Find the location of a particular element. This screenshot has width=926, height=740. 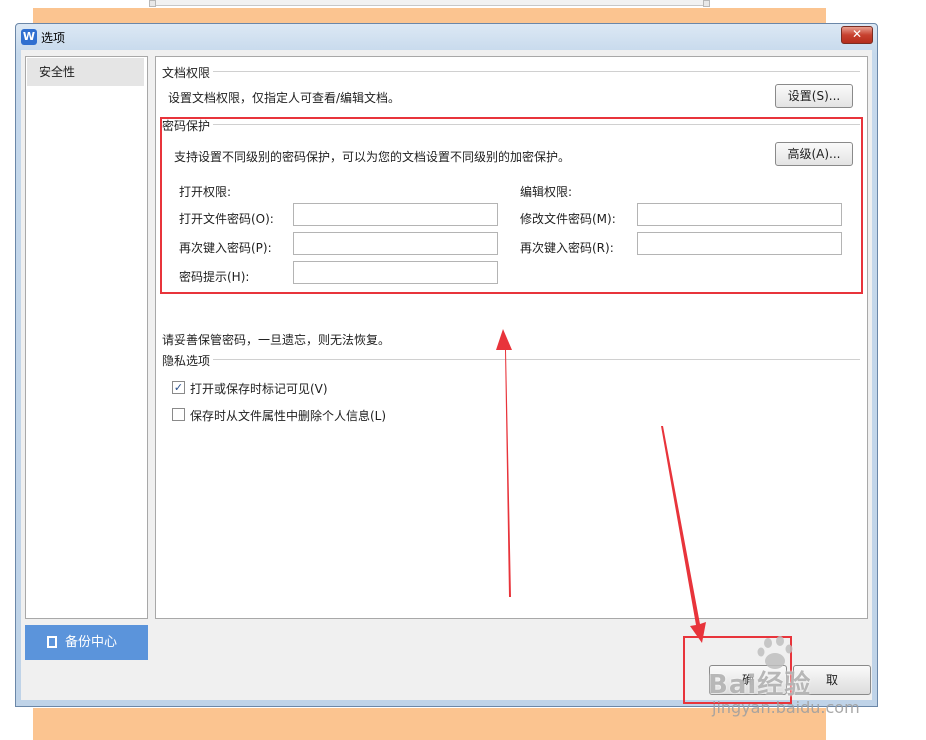

privacy-title: 隐私选项 is located at coordinates (188, 360).